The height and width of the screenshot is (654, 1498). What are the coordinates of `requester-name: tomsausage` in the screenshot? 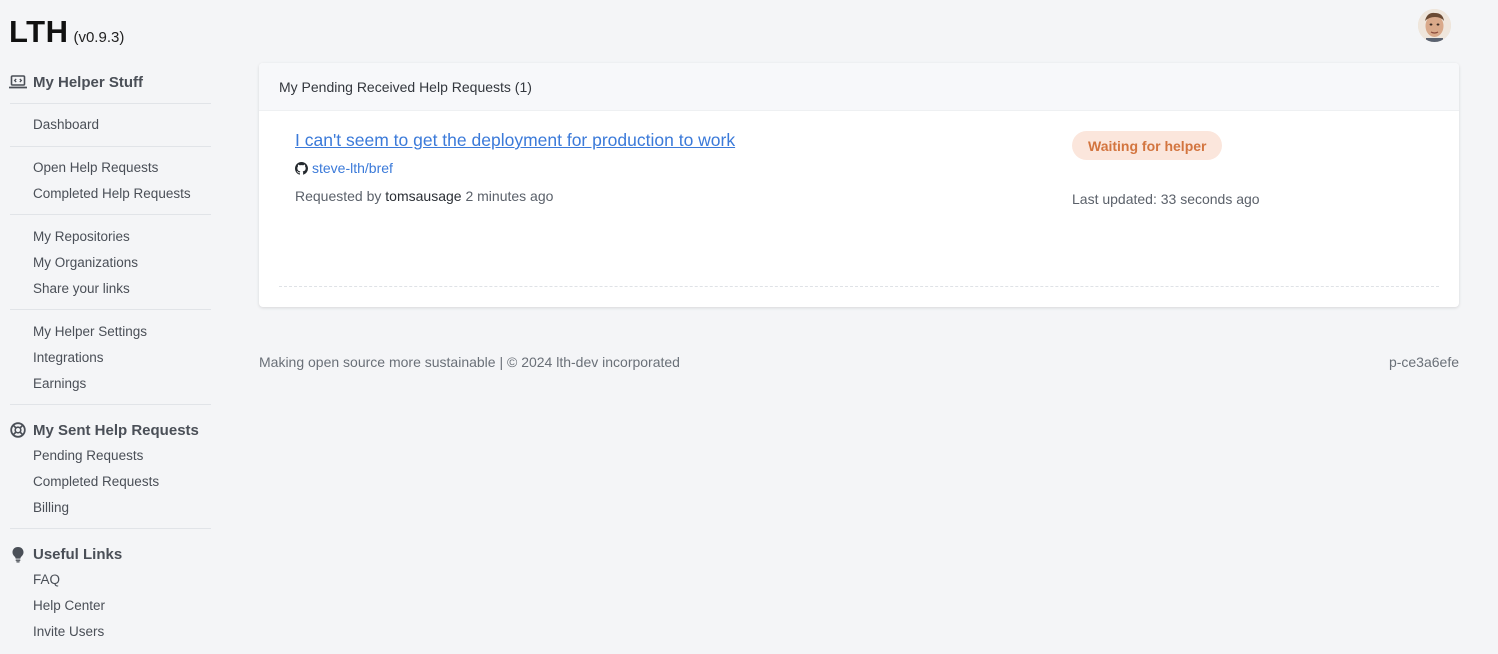 It's located at (423, 196).